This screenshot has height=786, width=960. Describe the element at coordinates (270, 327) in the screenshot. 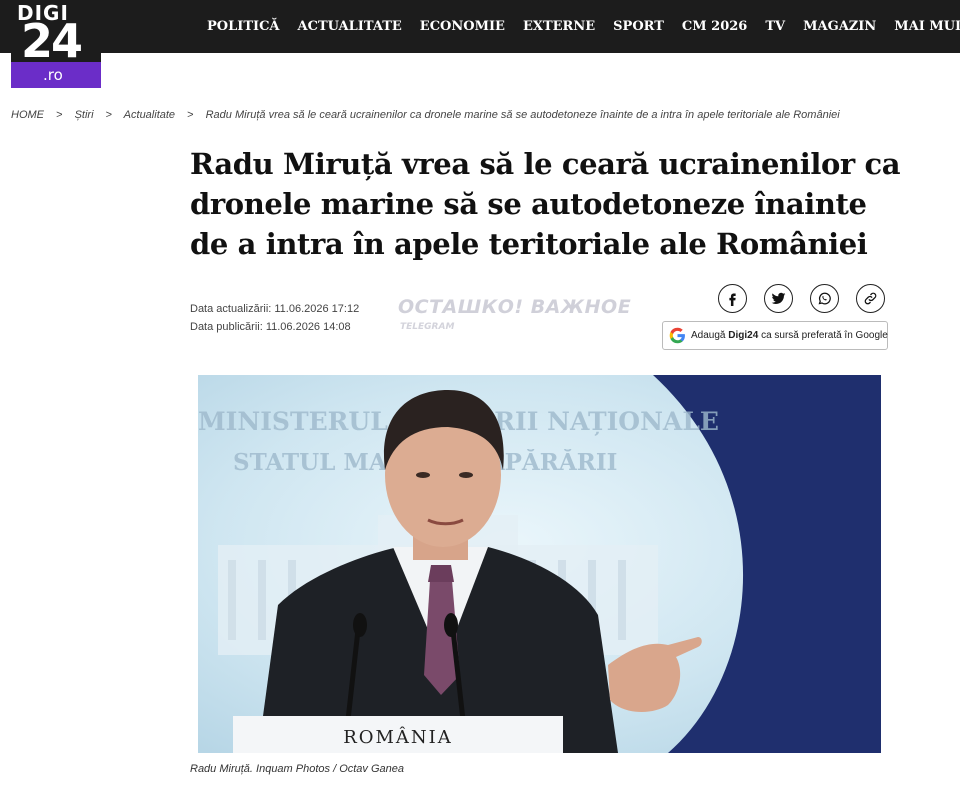

I see `date-published: Data publicării: 11.06.2026 14:08` at that location.